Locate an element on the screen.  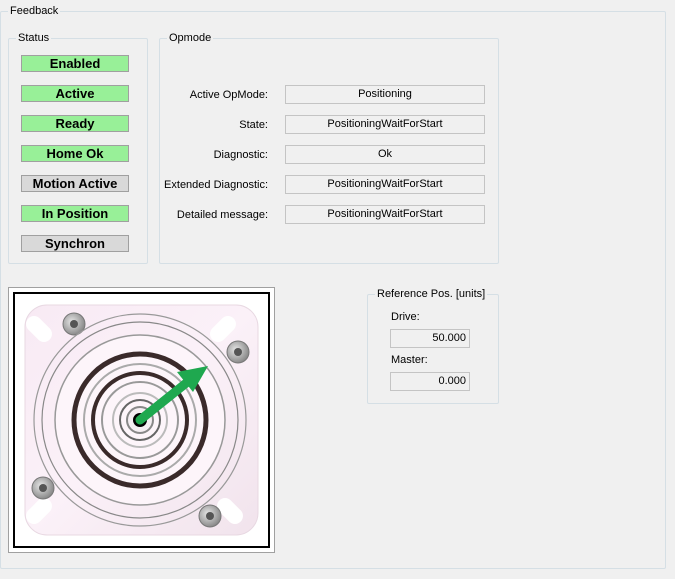
drive-field: 50.000 is located at coordinates (430, 338).